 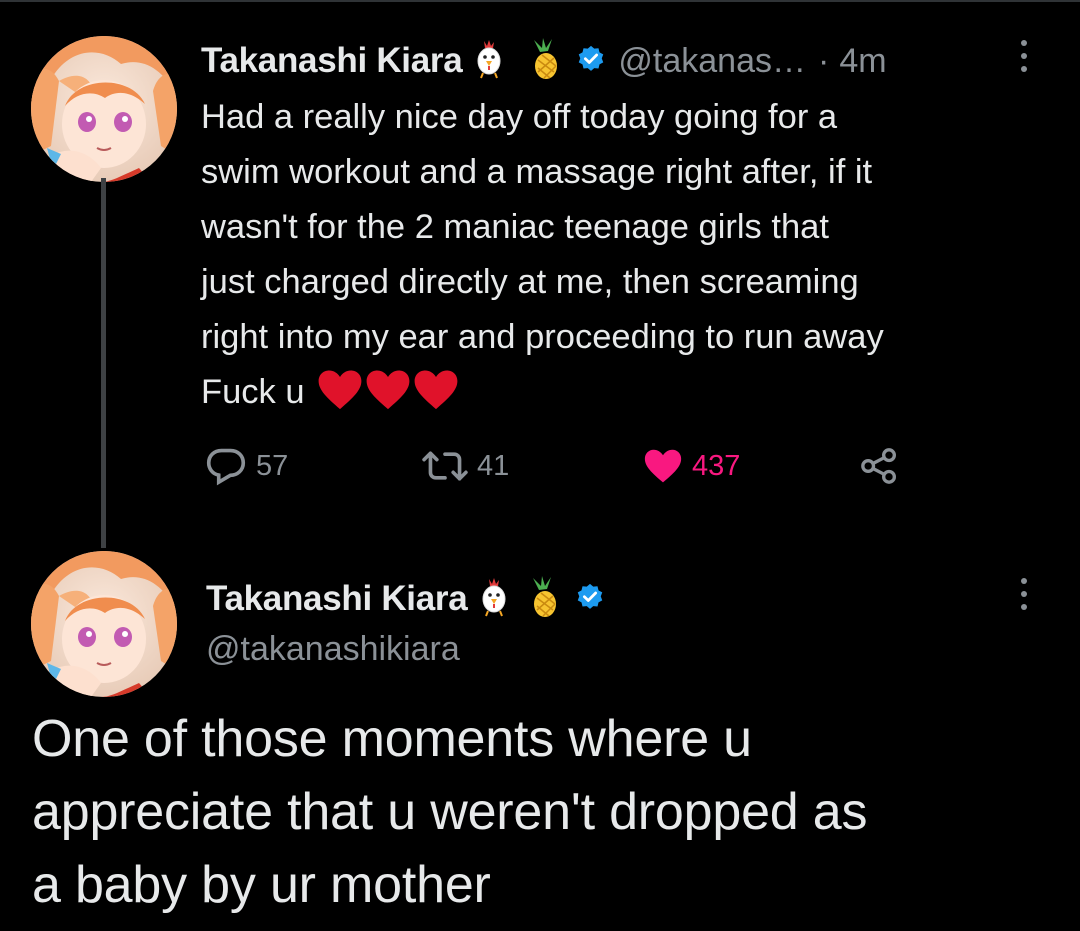 What do you see at coordinates (450, 812) in the screenshot?
I see `tweet-text-line: appreciate that u weren't dropped as` at bounding box center [450, 812].